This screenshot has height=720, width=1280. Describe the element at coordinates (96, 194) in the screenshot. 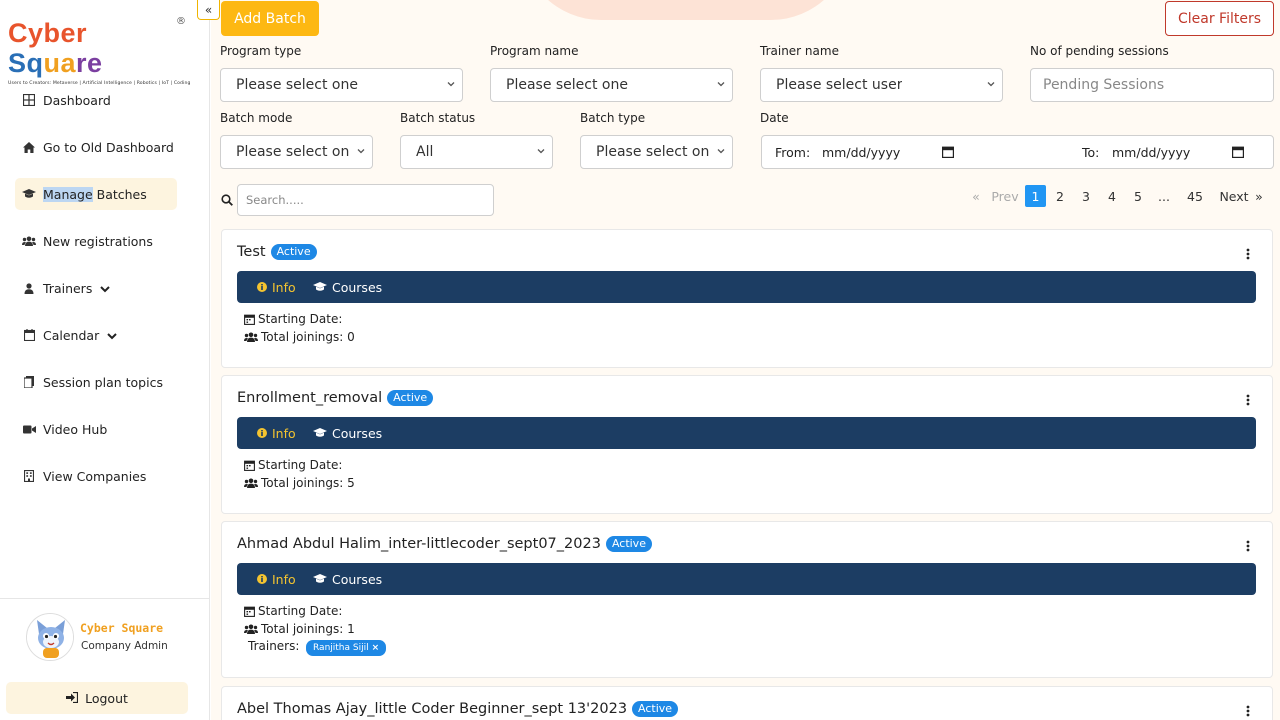

I see `sidebar-item-manage-batches: Manage Batches` at that location.